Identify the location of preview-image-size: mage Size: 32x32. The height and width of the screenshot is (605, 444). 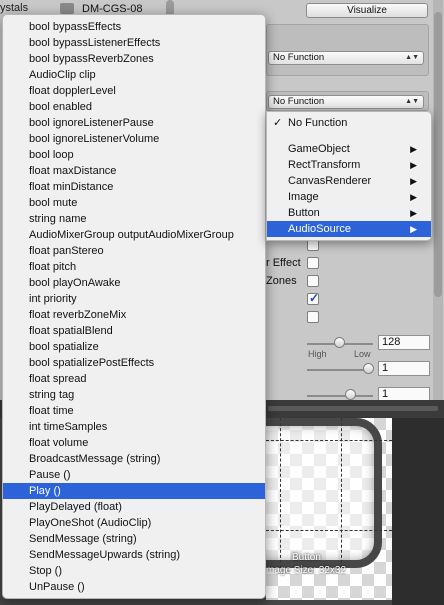
(306, 570).